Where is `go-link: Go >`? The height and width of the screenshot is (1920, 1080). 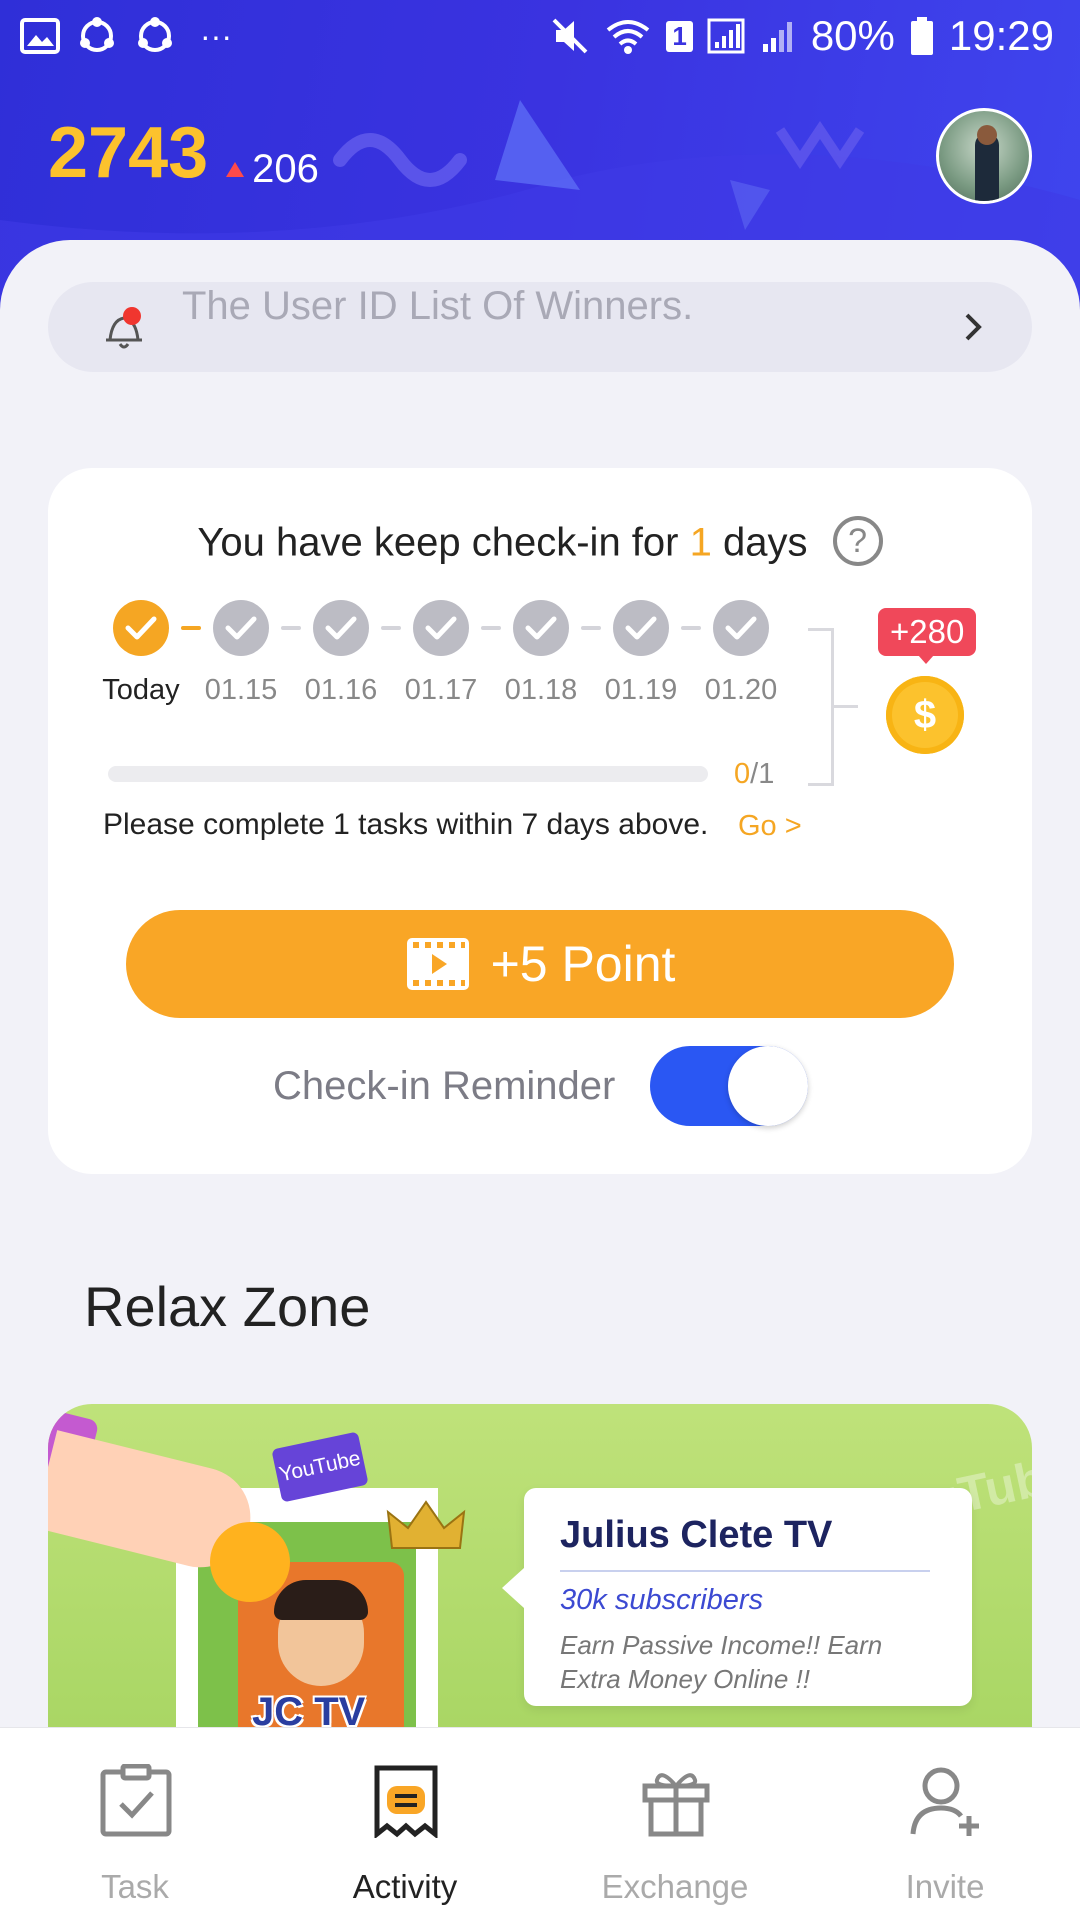
go-link: Go > is located at coordinates (770, 826).